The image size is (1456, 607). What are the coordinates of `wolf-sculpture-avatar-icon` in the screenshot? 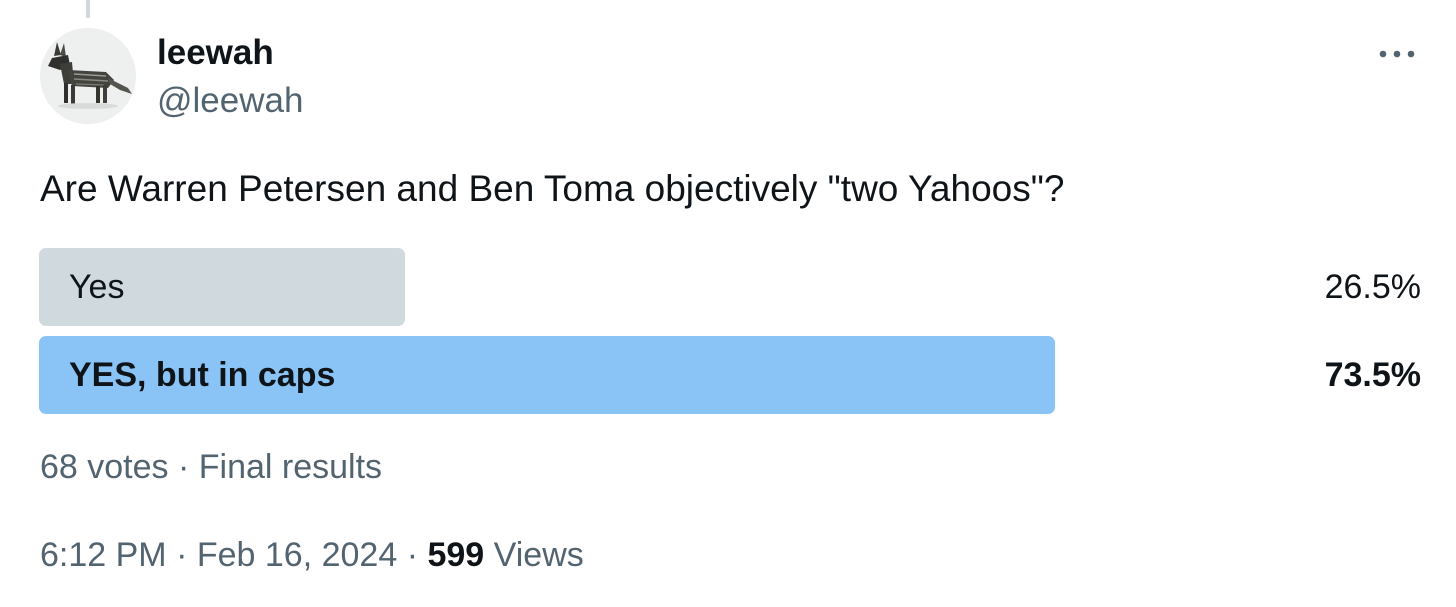 It's located at (88, 76).